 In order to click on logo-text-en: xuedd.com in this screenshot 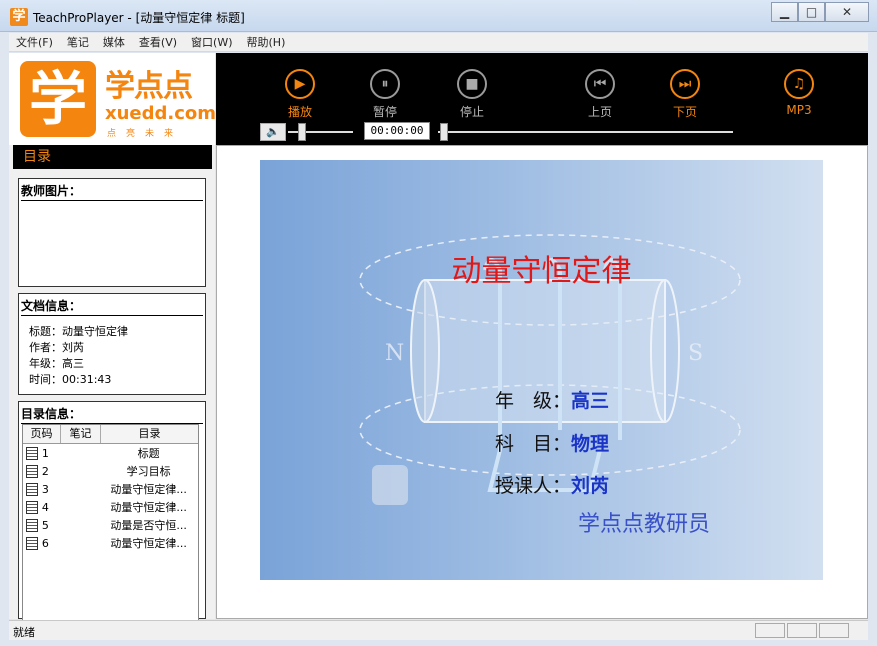, I will do `click(161, 113)`.